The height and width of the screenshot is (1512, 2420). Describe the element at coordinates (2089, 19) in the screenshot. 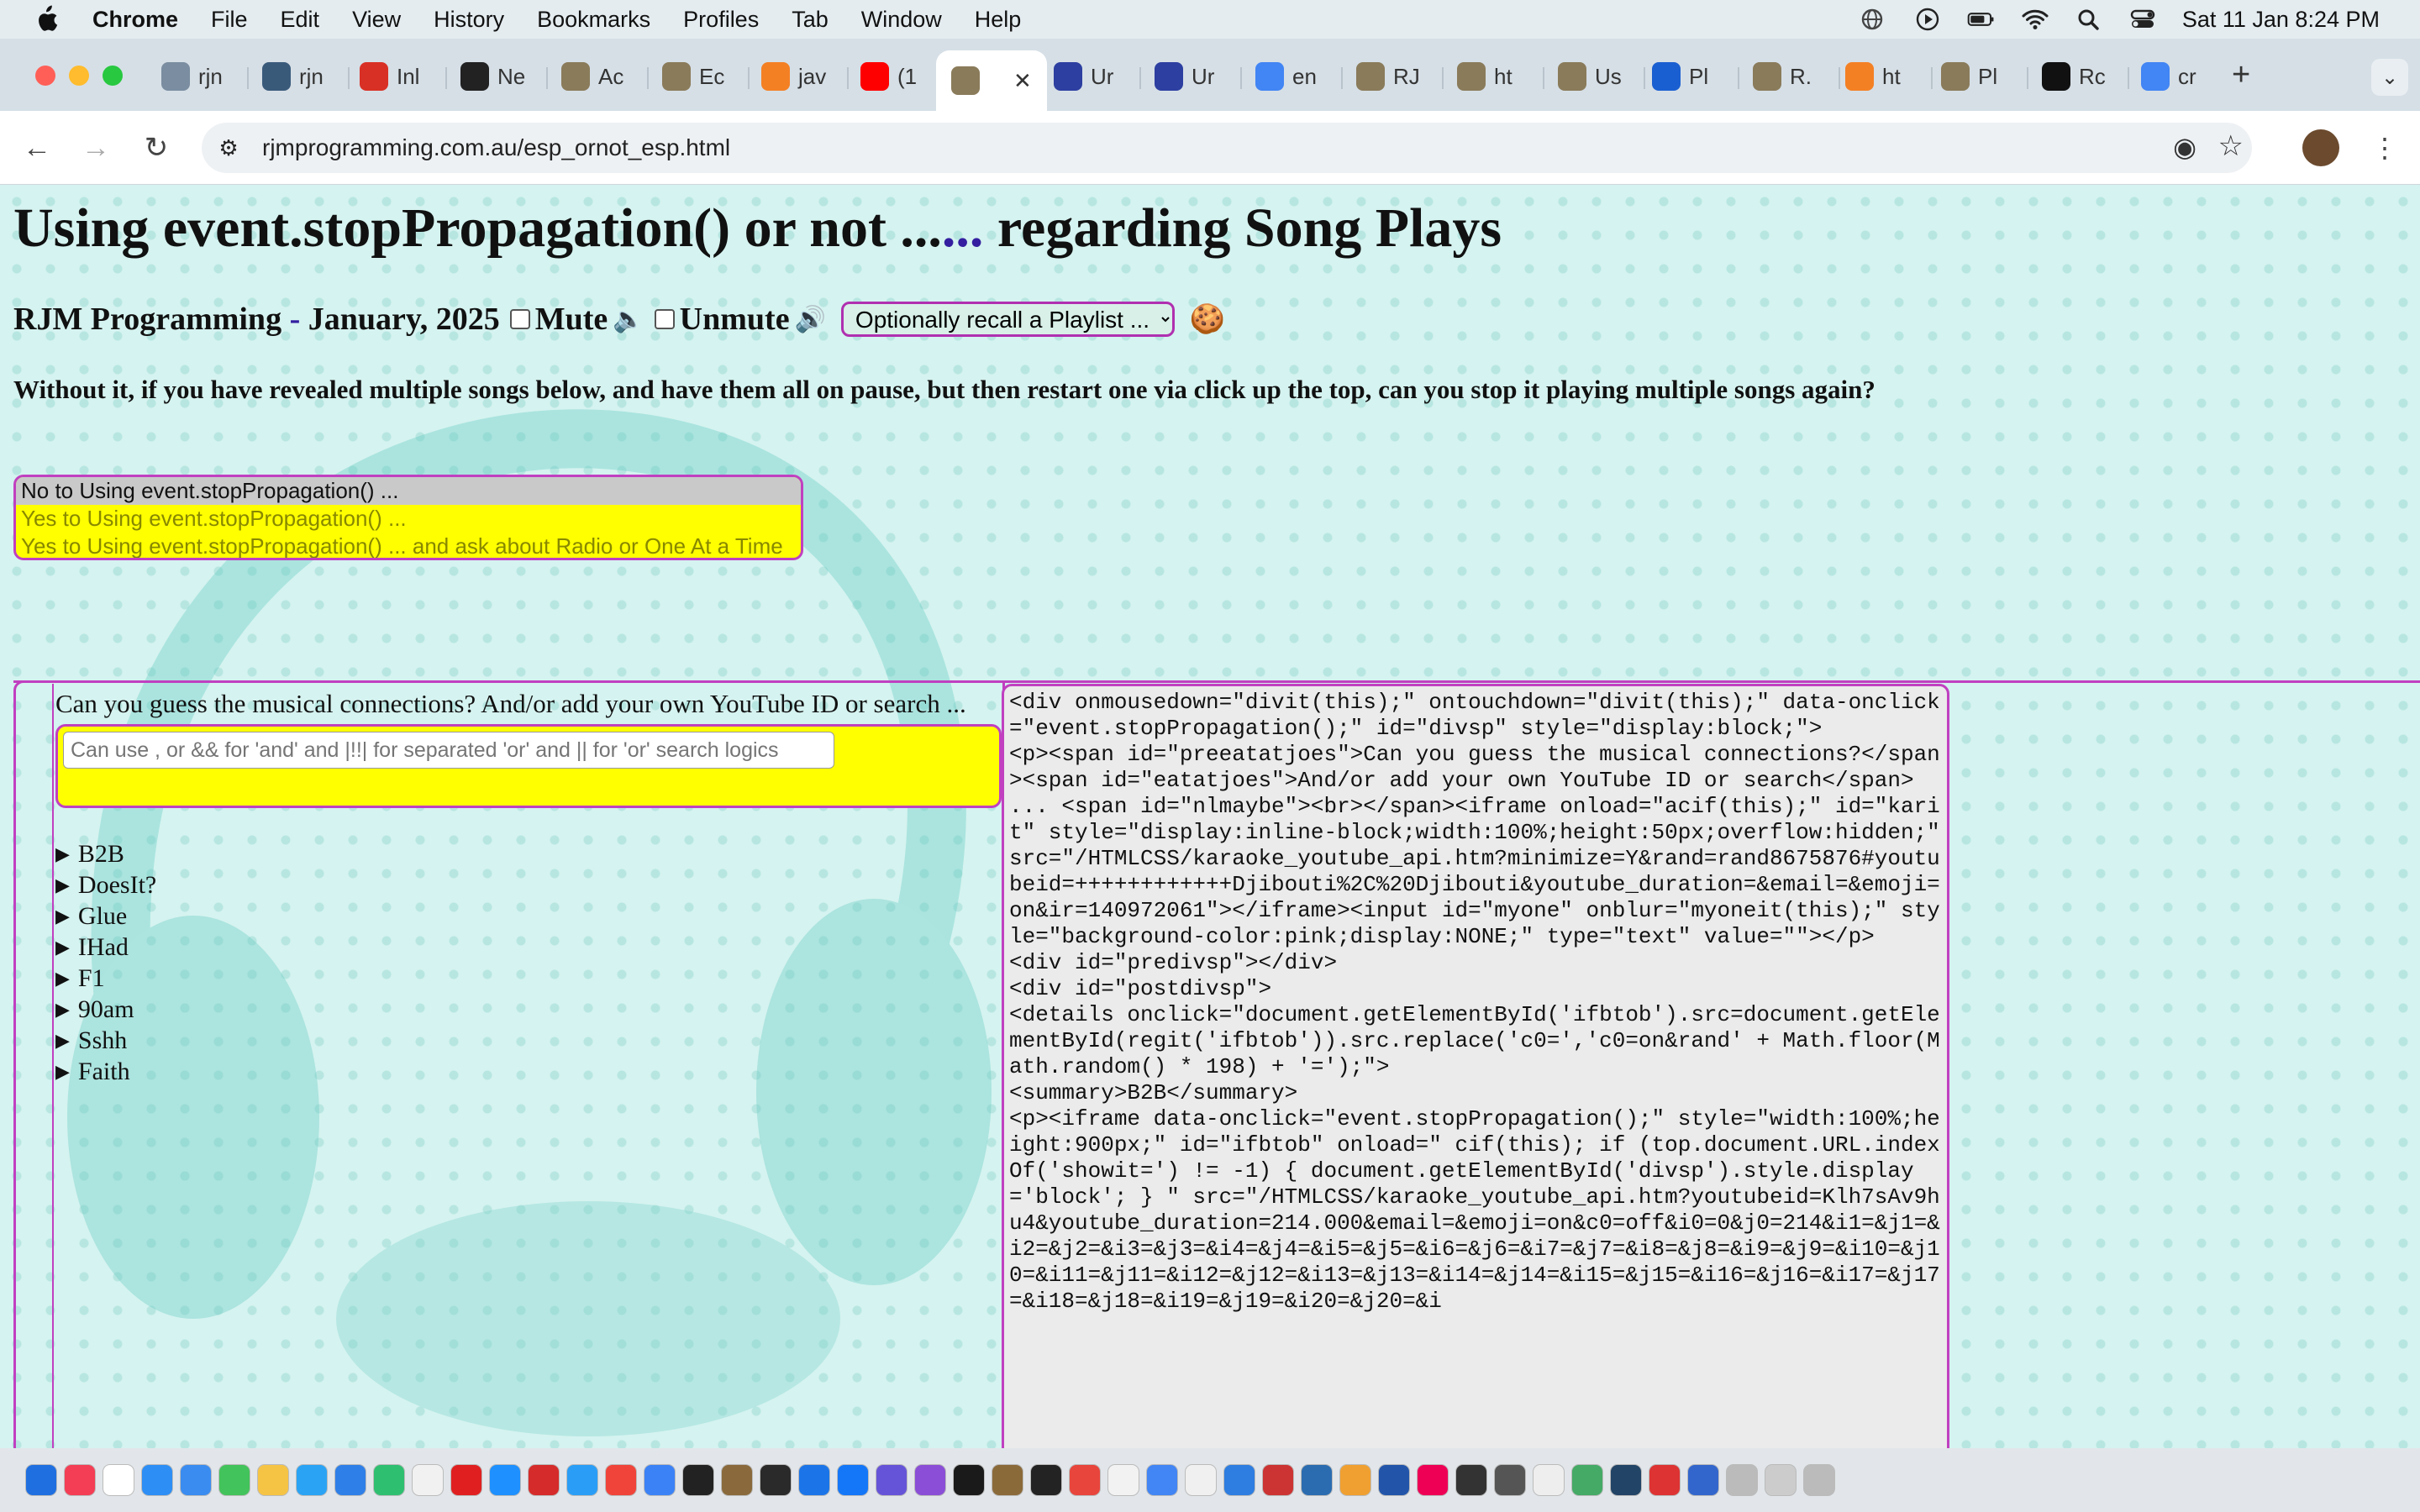

I see `spotlight-search-icon` at that location.